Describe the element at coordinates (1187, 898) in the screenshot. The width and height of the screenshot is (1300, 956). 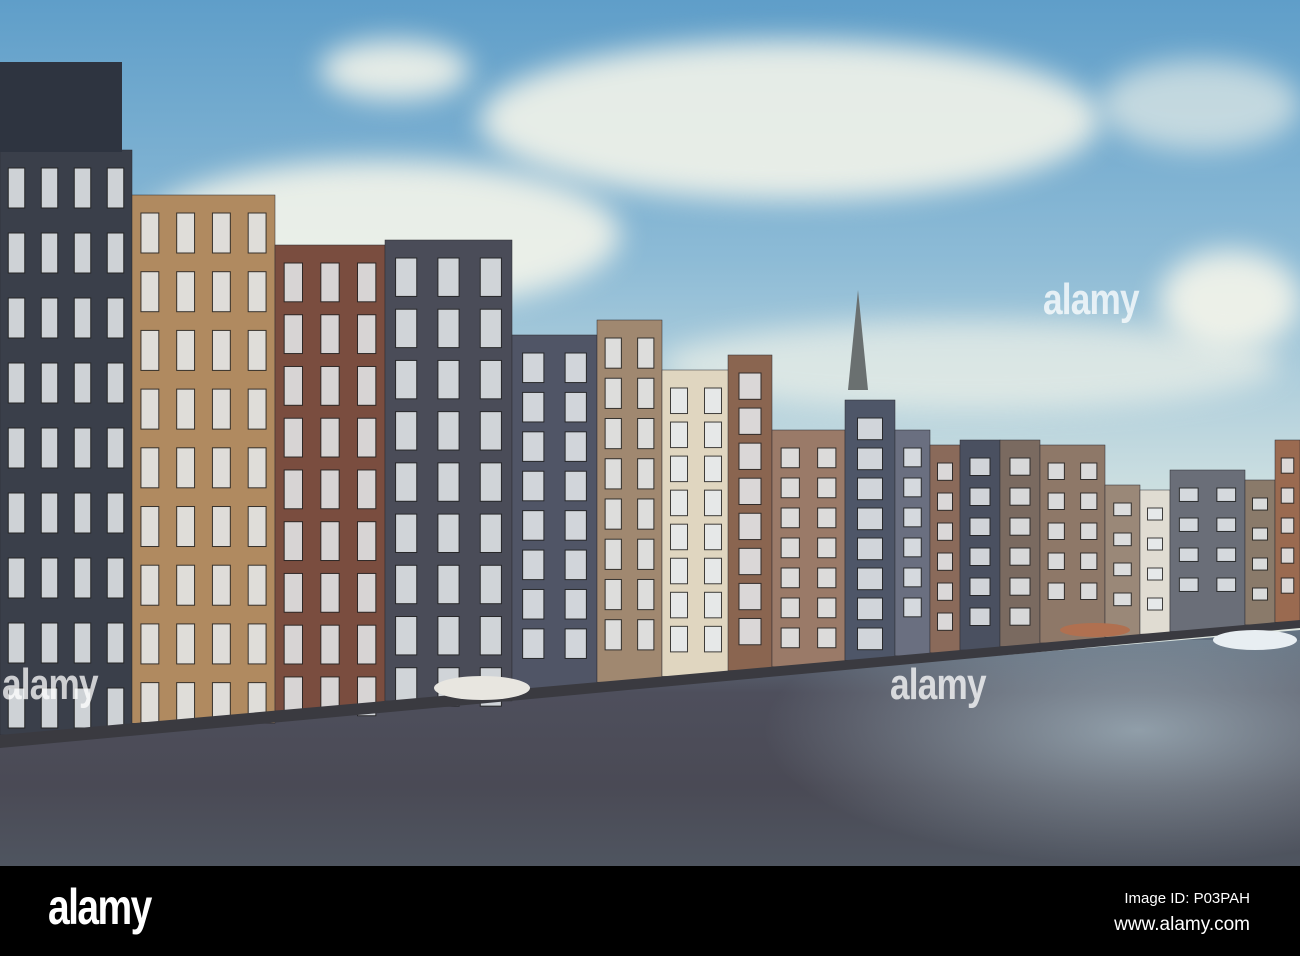
I see `image-id: Image ID: P03PAH` at that location.